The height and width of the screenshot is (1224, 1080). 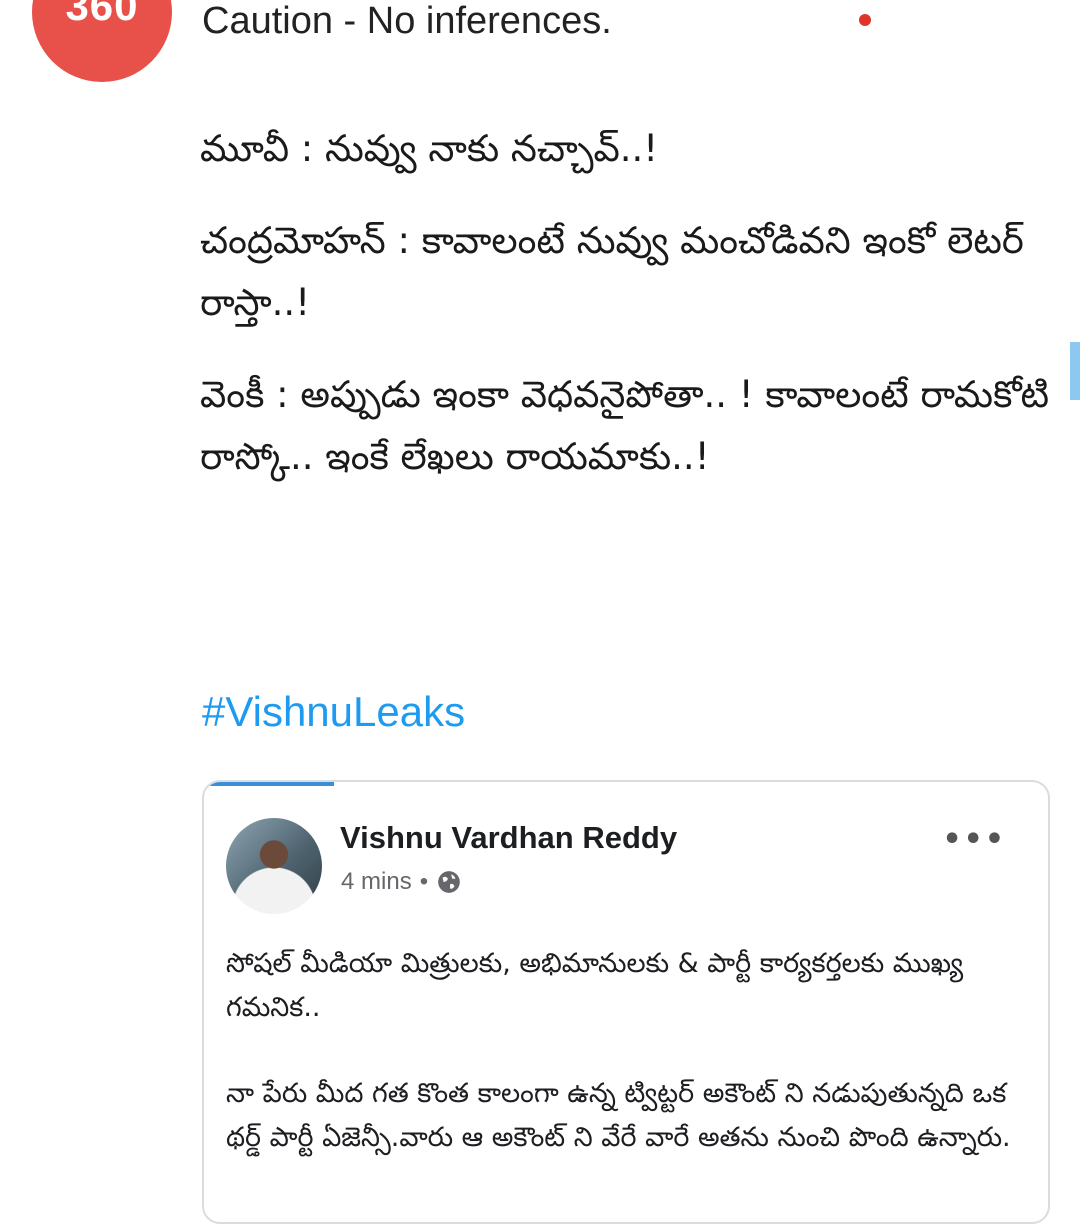 What do you see at coordinates (333, 712) in the screenshot?
I see `hashtag-link: #VishnuLeaks` at bounding box center [333, 712].